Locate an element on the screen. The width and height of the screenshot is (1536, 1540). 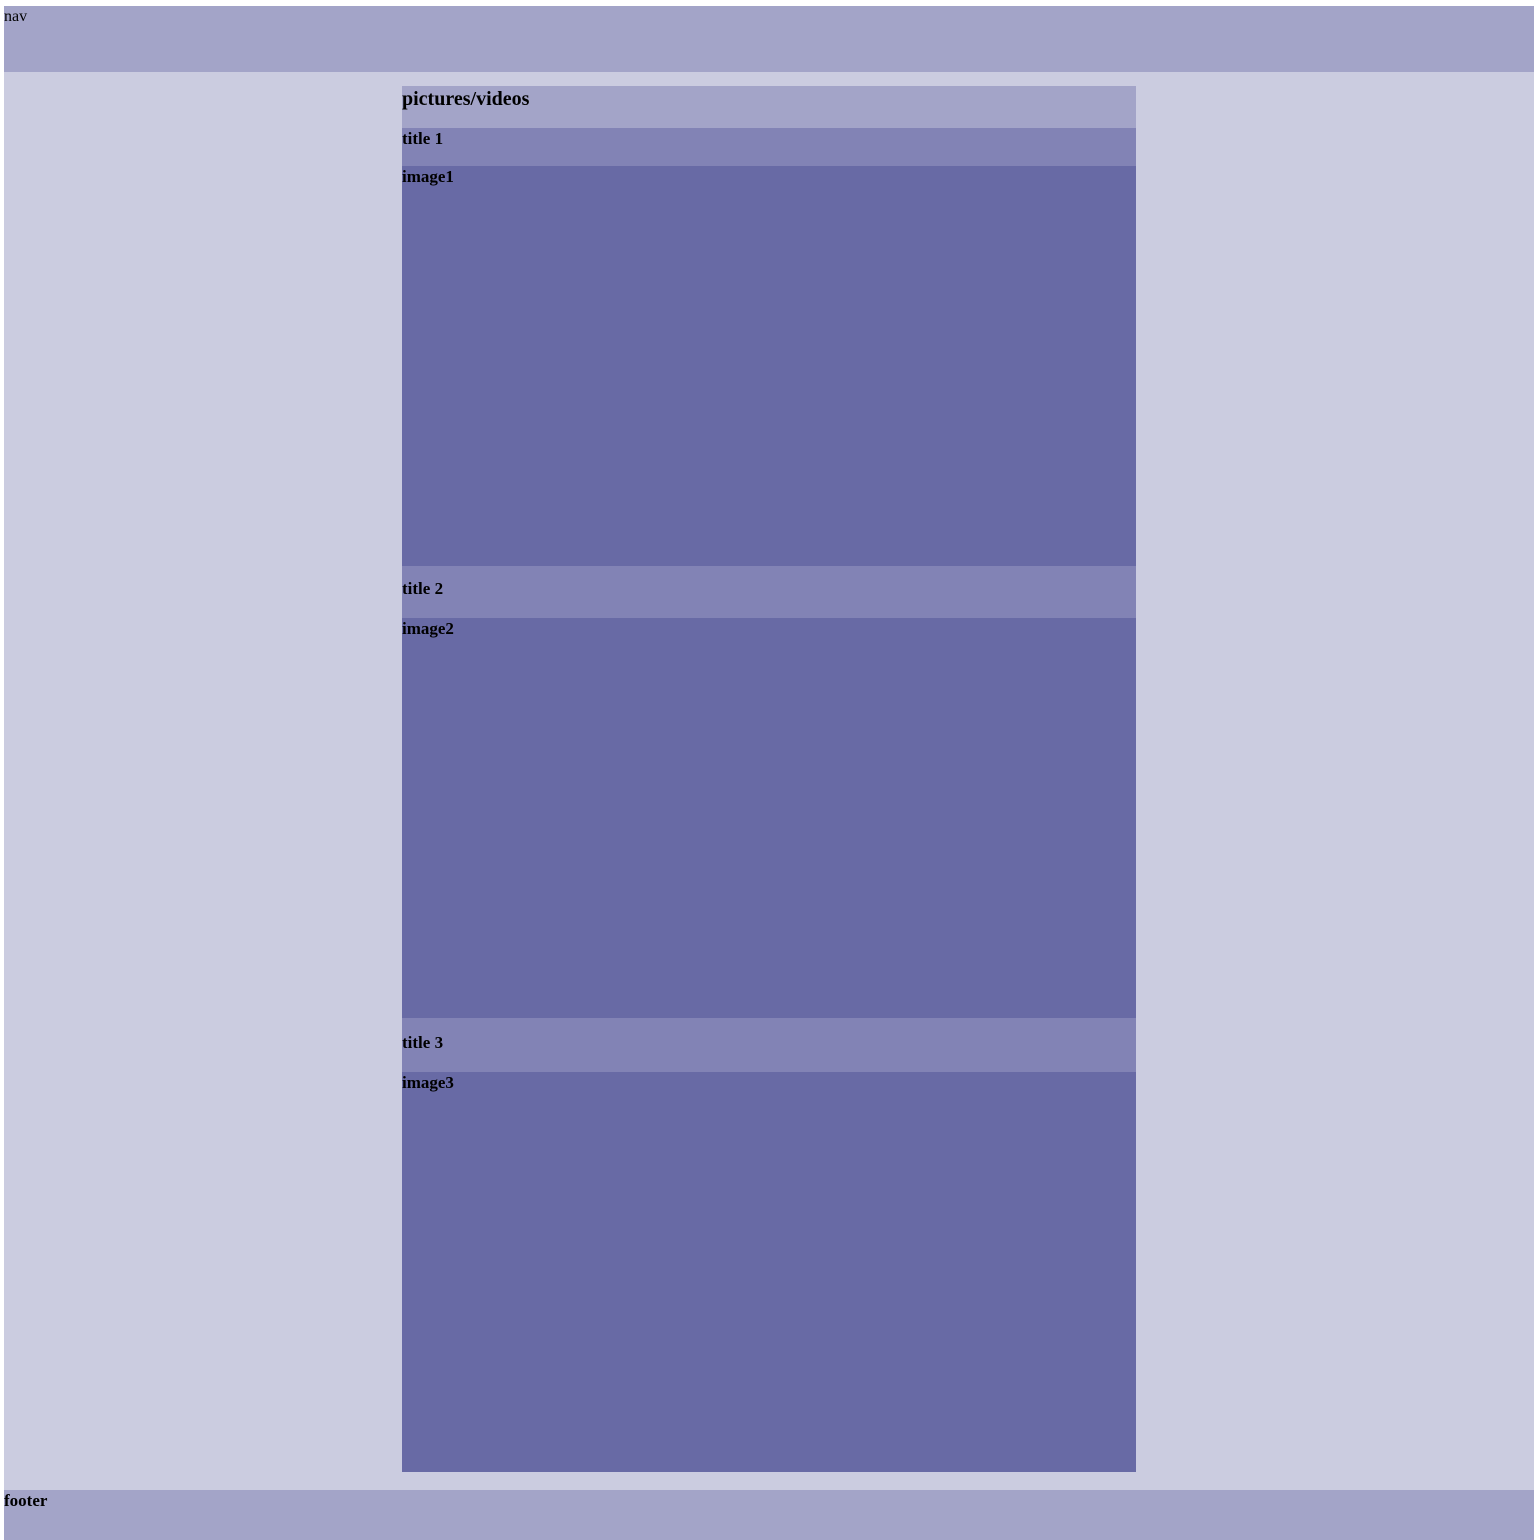
media-image-placeholder: image2 is located at coordinates (769, 818).